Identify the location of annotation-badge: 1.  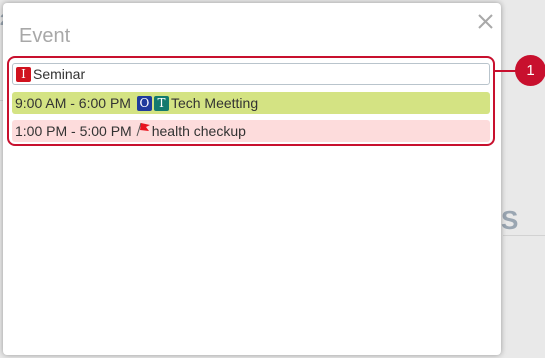
(530, 70).